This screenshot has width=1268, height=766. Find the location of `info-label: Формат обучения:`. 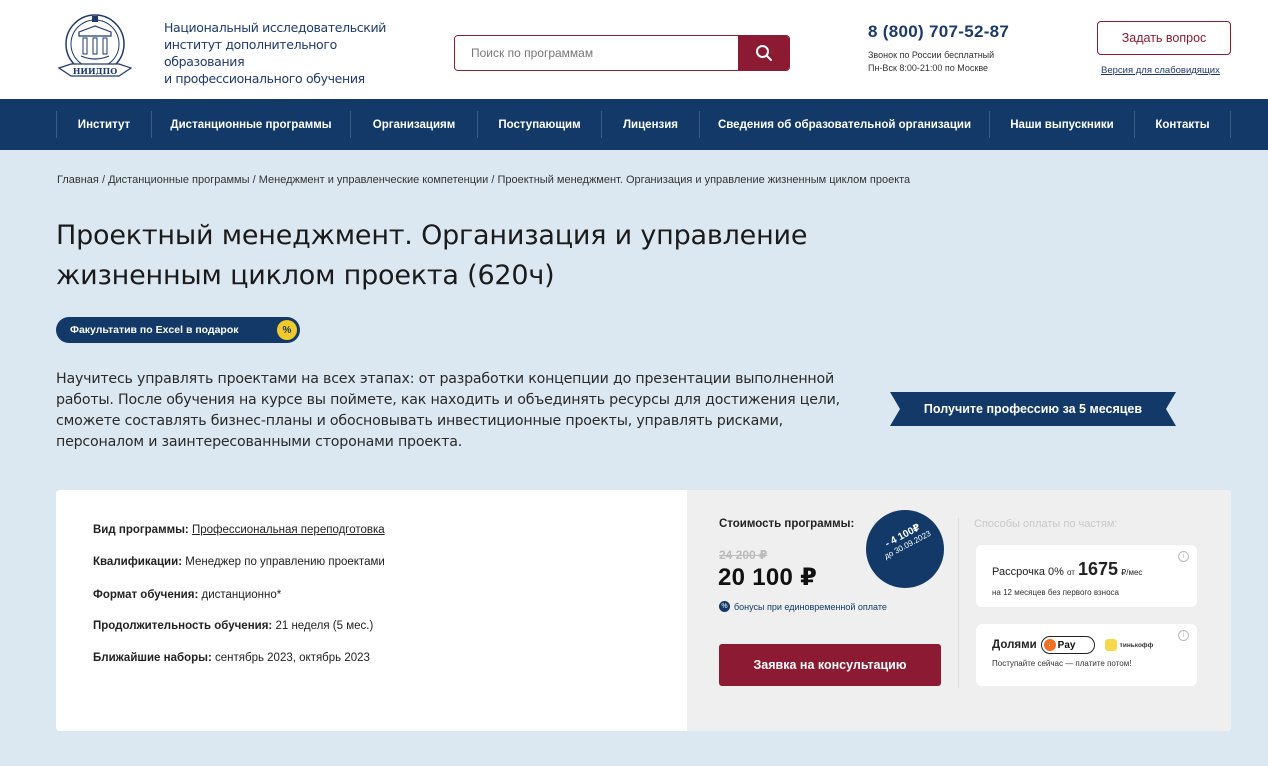

info-label: Формат обучения: is located at coordinates (146, 595).